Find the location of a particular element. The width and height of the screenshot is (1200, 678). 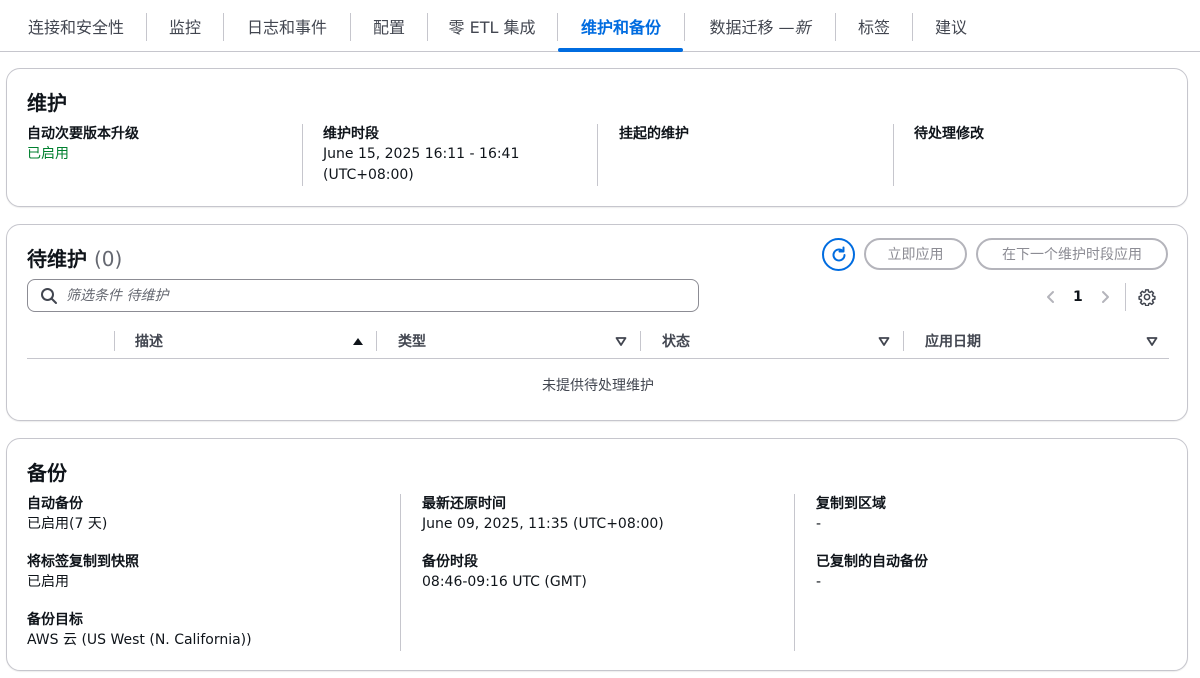

column-header-description: 描述 is located at coordinates (149, 341).